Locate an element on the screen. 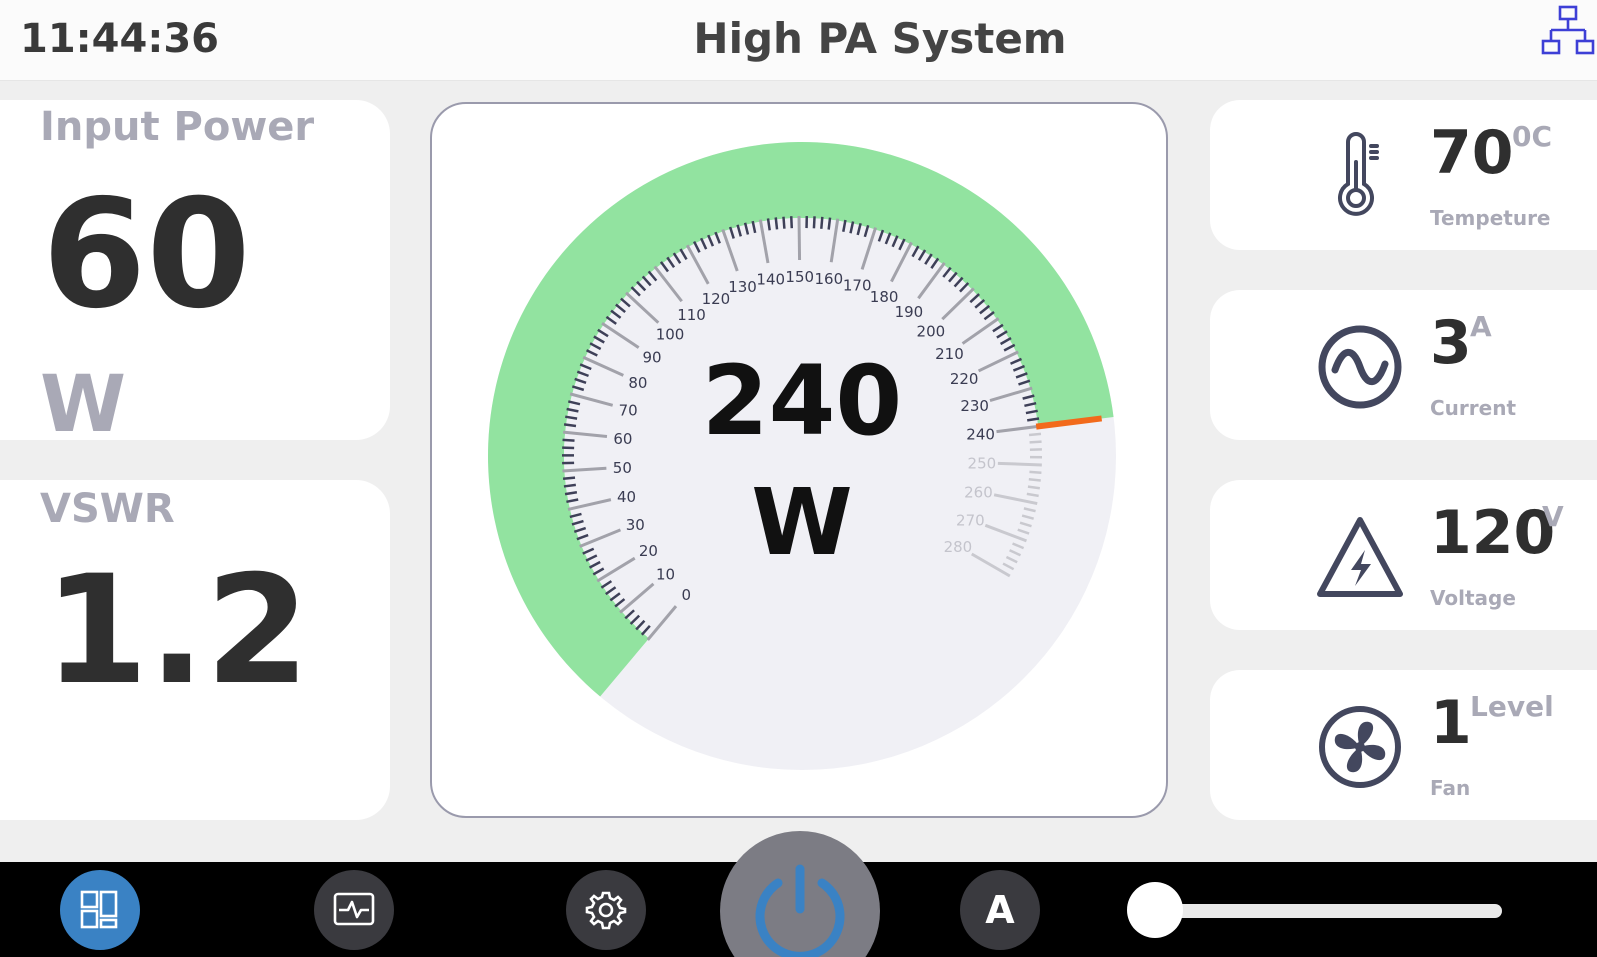  gauge-tick-label: 170 is located at coordinates (857, 286).